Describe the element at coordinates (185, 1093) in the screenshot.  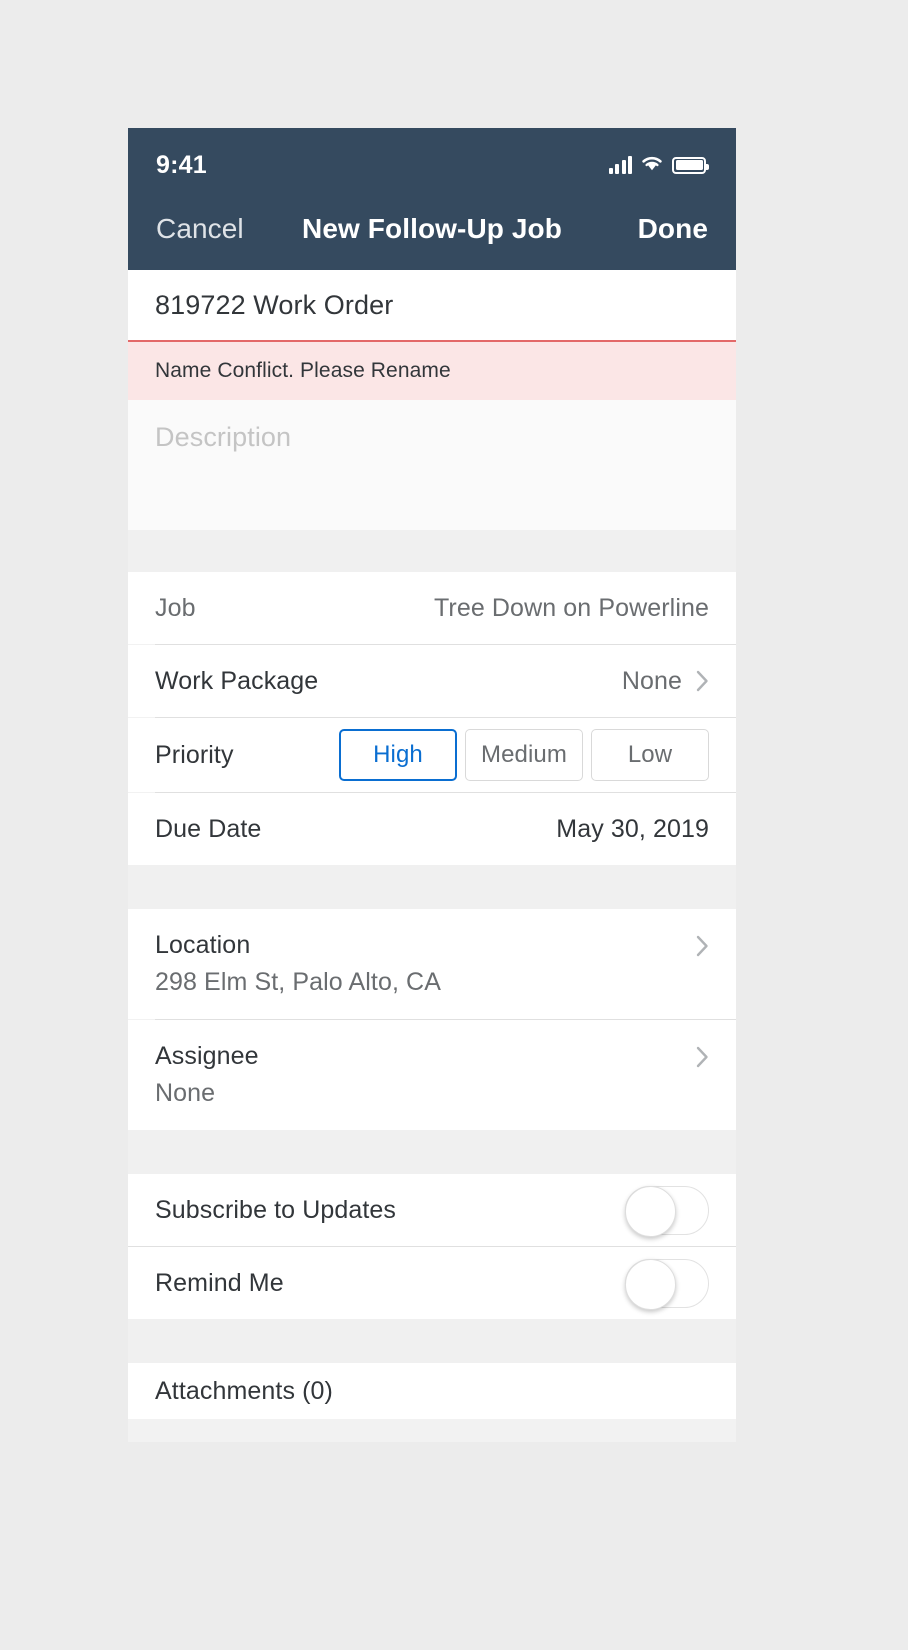
I see `assignee-row-value: None` at that location.